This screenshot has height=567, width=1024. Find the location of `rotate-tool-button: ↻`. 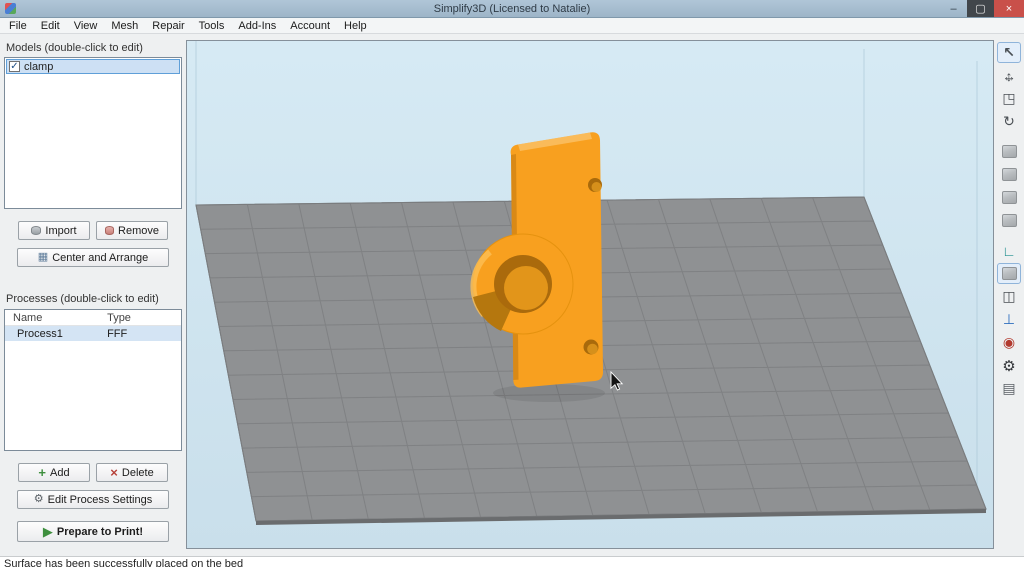

rotate-tool-button: ↻ is located at coordinates (1009, 121).